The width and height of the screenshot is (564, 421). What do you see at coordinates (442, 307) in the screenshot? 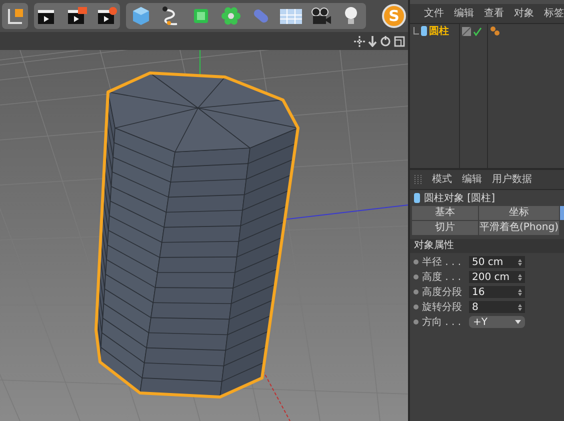
I see `field-label: 旋转分段` at bounding box center [442, 307].